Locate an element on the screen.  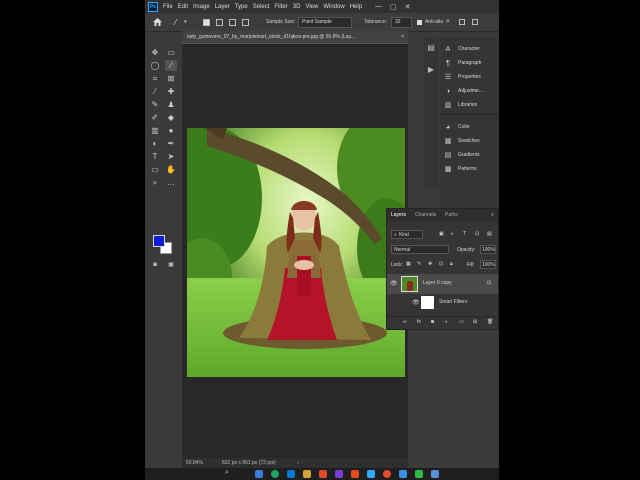
filter-mask-thumbnail is located at coordinates (427, 302).